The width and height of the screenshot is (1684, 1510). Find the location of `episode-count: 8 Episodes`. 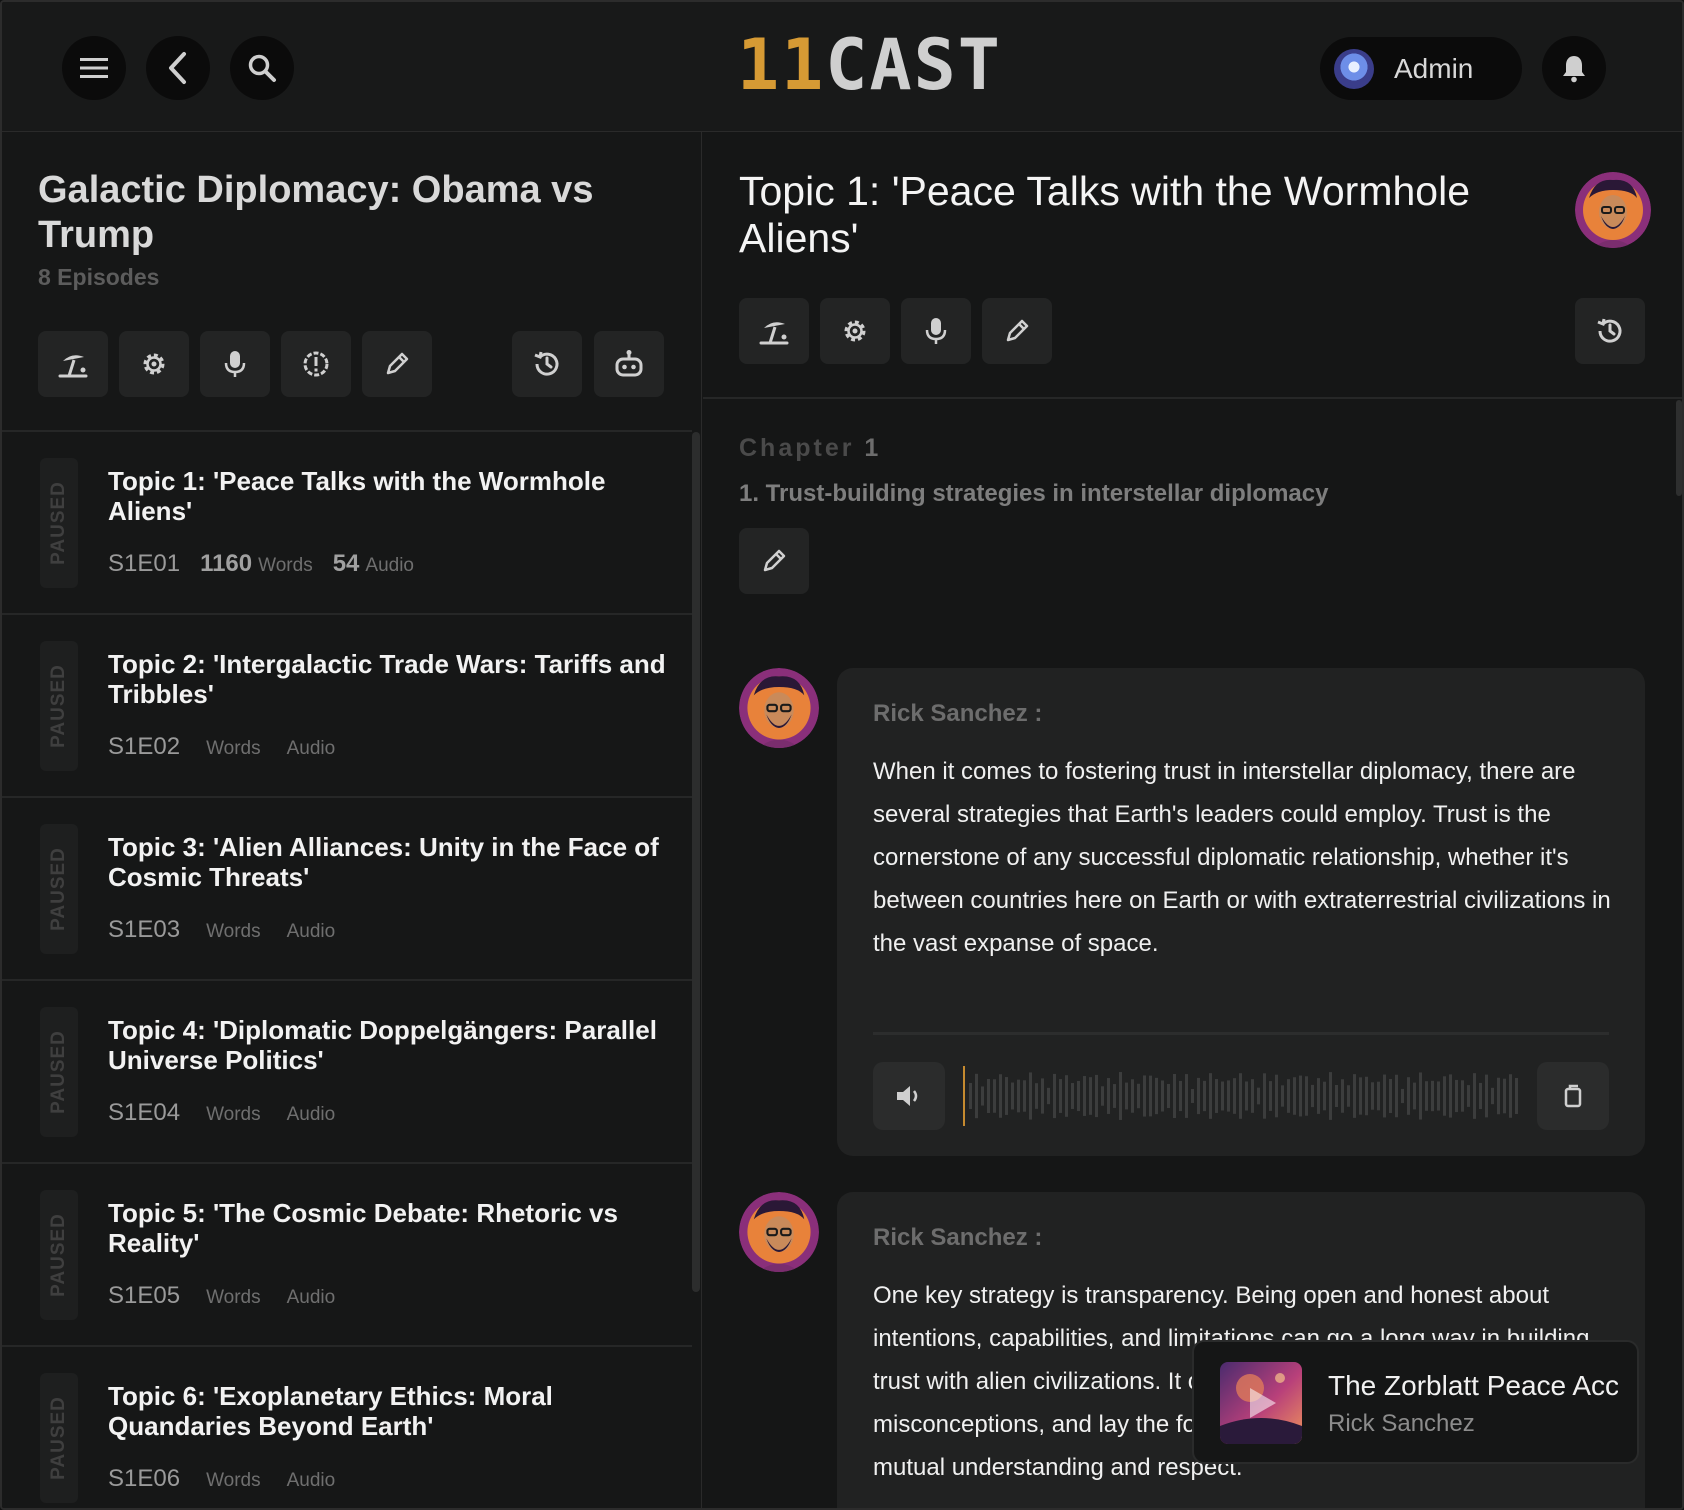

episode-count: 8 Episodes is located at coordinates (99, 277).